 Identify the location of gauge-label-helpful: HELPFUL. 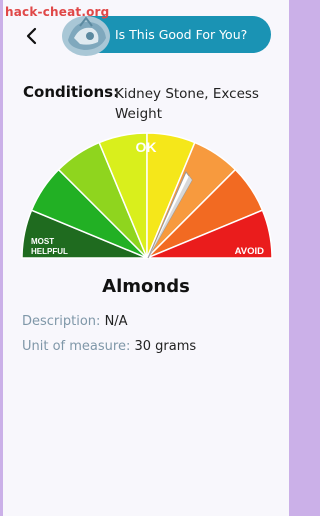
(49, 251).